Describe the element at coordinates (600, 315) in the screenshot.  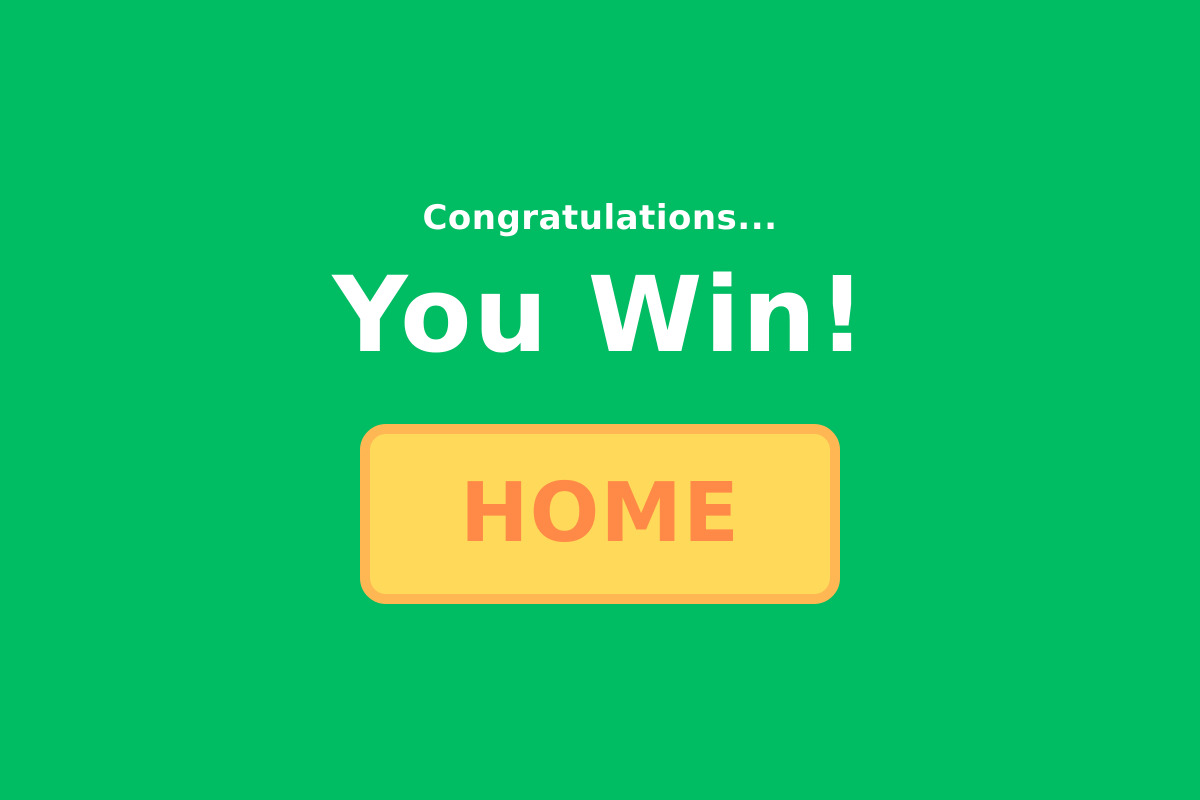
I see `you-win-title: You Win!` at that location.